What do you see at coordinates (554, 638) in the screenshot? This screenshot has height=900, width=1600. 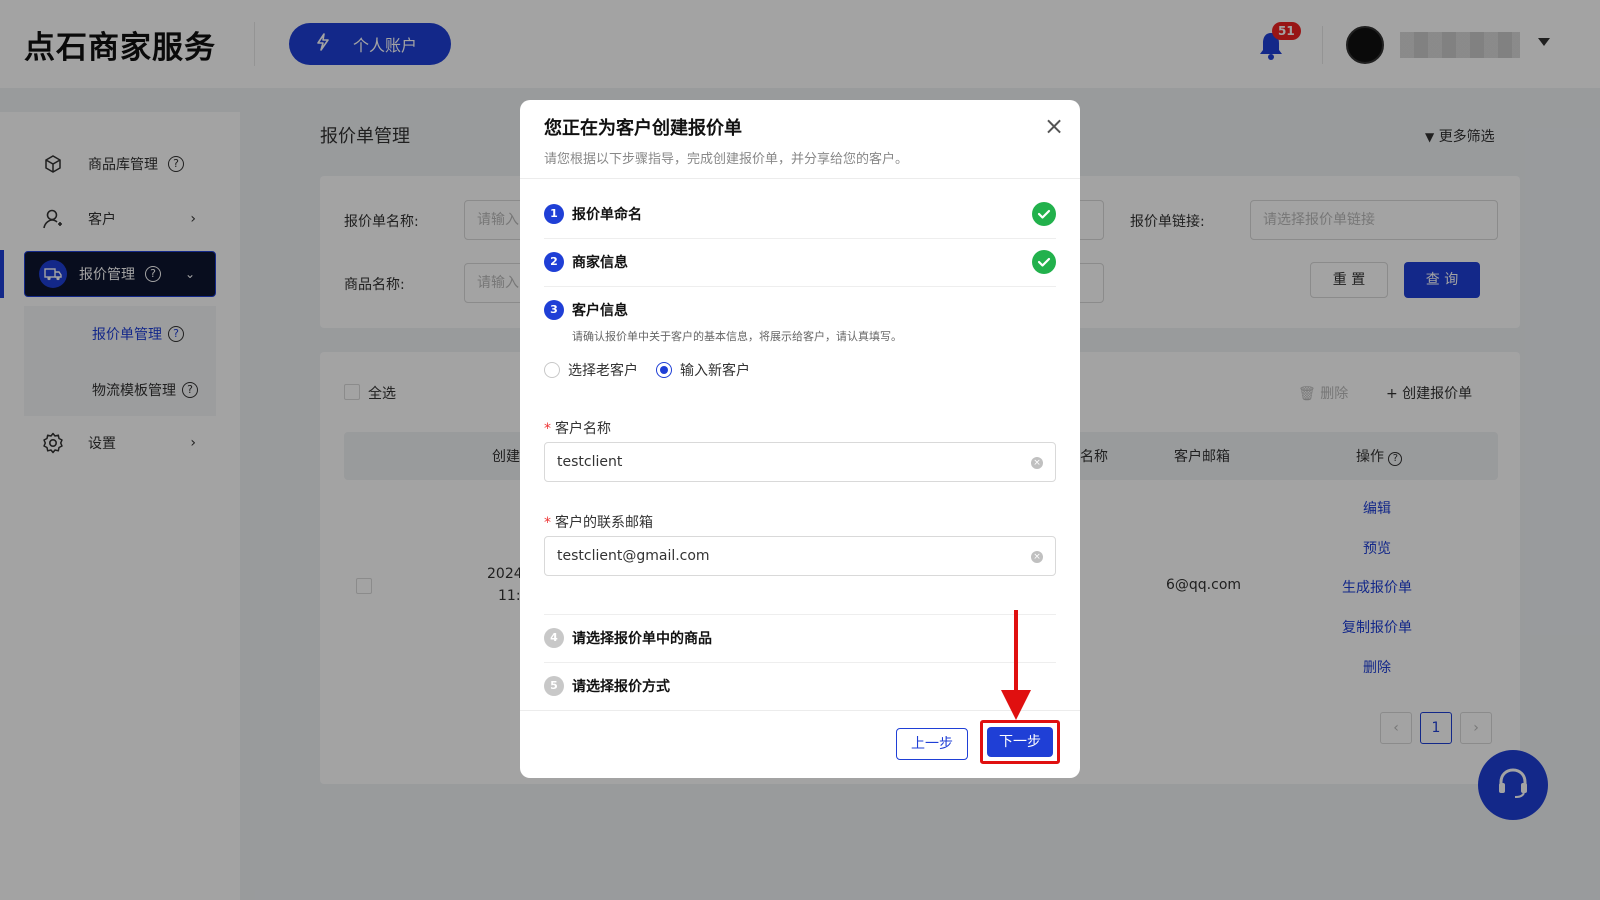 I see `step-number: 4` at bounding box center [554, 638].